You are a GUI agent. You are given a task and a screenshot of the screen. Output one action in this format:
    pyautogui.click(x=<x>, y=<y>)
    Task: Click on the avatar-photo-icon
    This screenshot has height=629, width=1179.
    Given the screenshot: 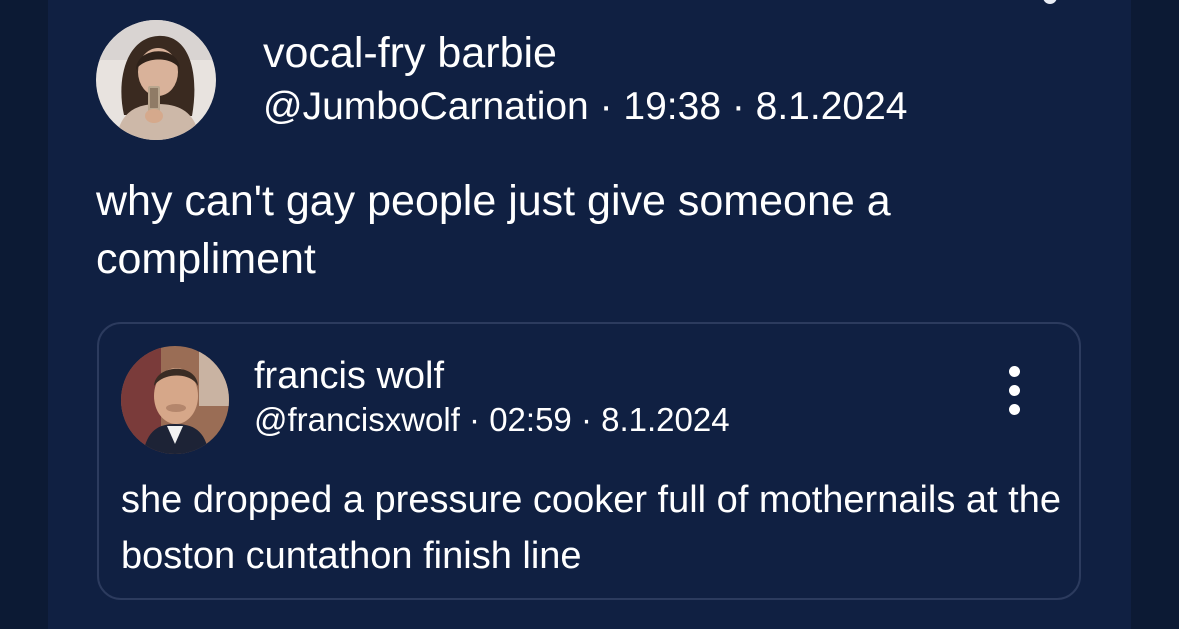 What is the action you would take?
    pyautogui.click(x=156, y=80)
    